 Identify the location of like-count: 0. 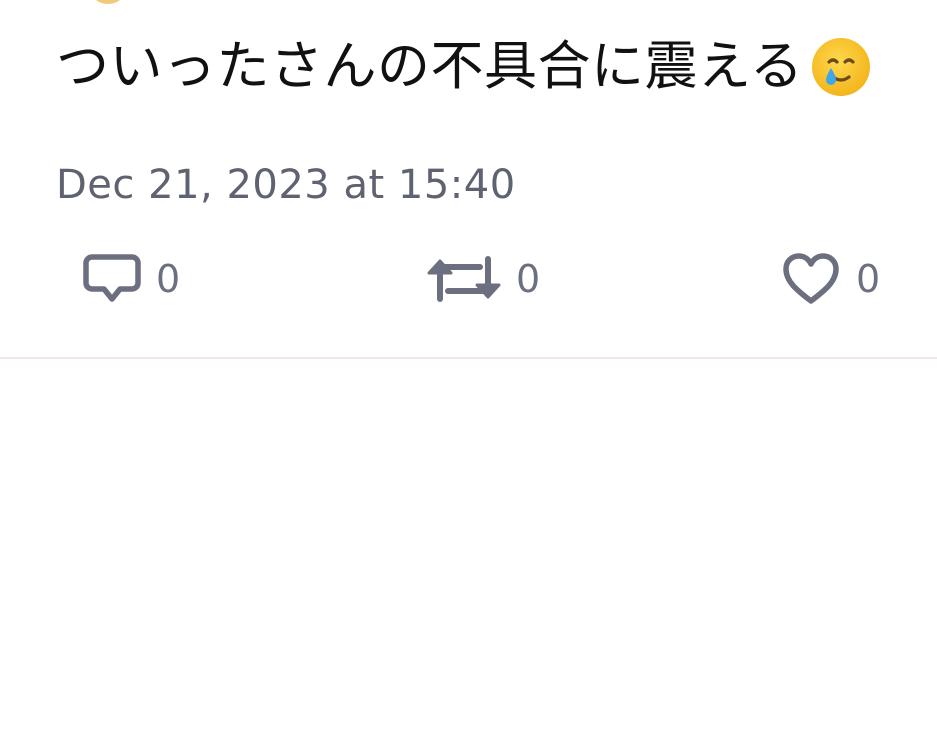
(868, 279).